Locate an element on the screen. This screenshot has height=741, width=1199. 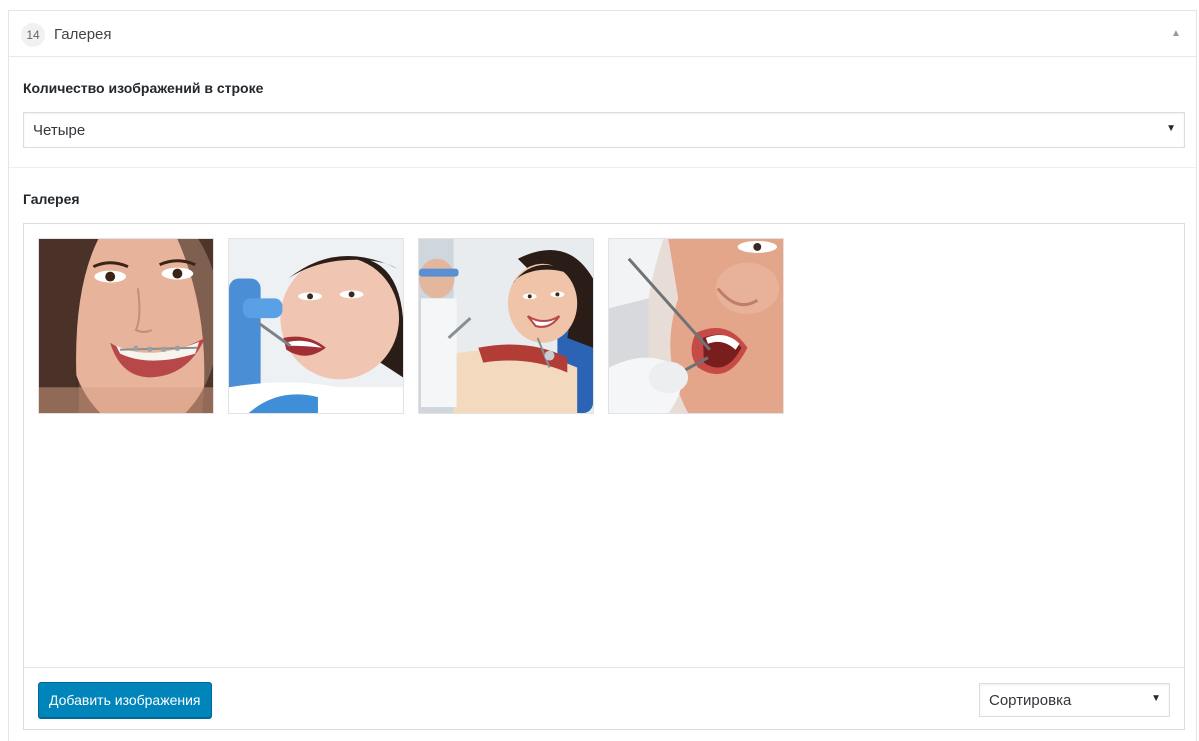
gallery-thumbnail-mouth-closeup is located at coordinates (696, 326).